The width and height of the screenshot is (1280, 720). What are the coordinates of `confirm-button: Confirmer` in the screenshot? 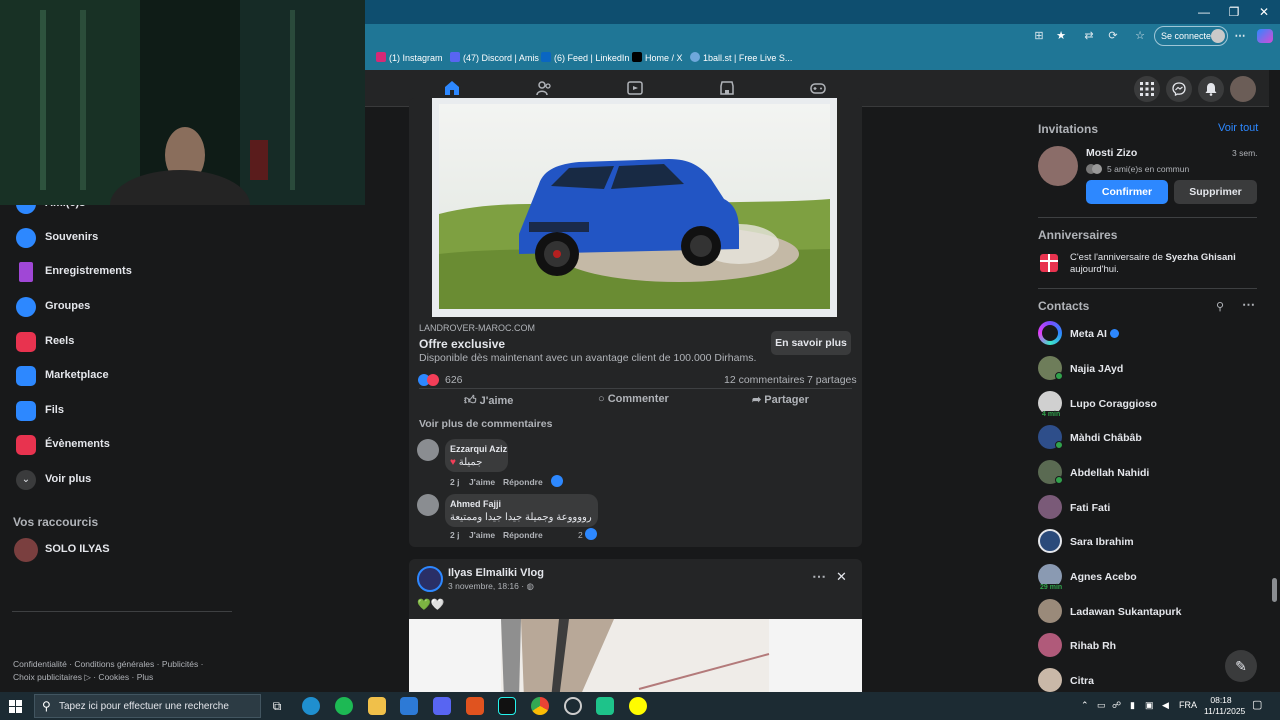 It's located at (1127, 192).